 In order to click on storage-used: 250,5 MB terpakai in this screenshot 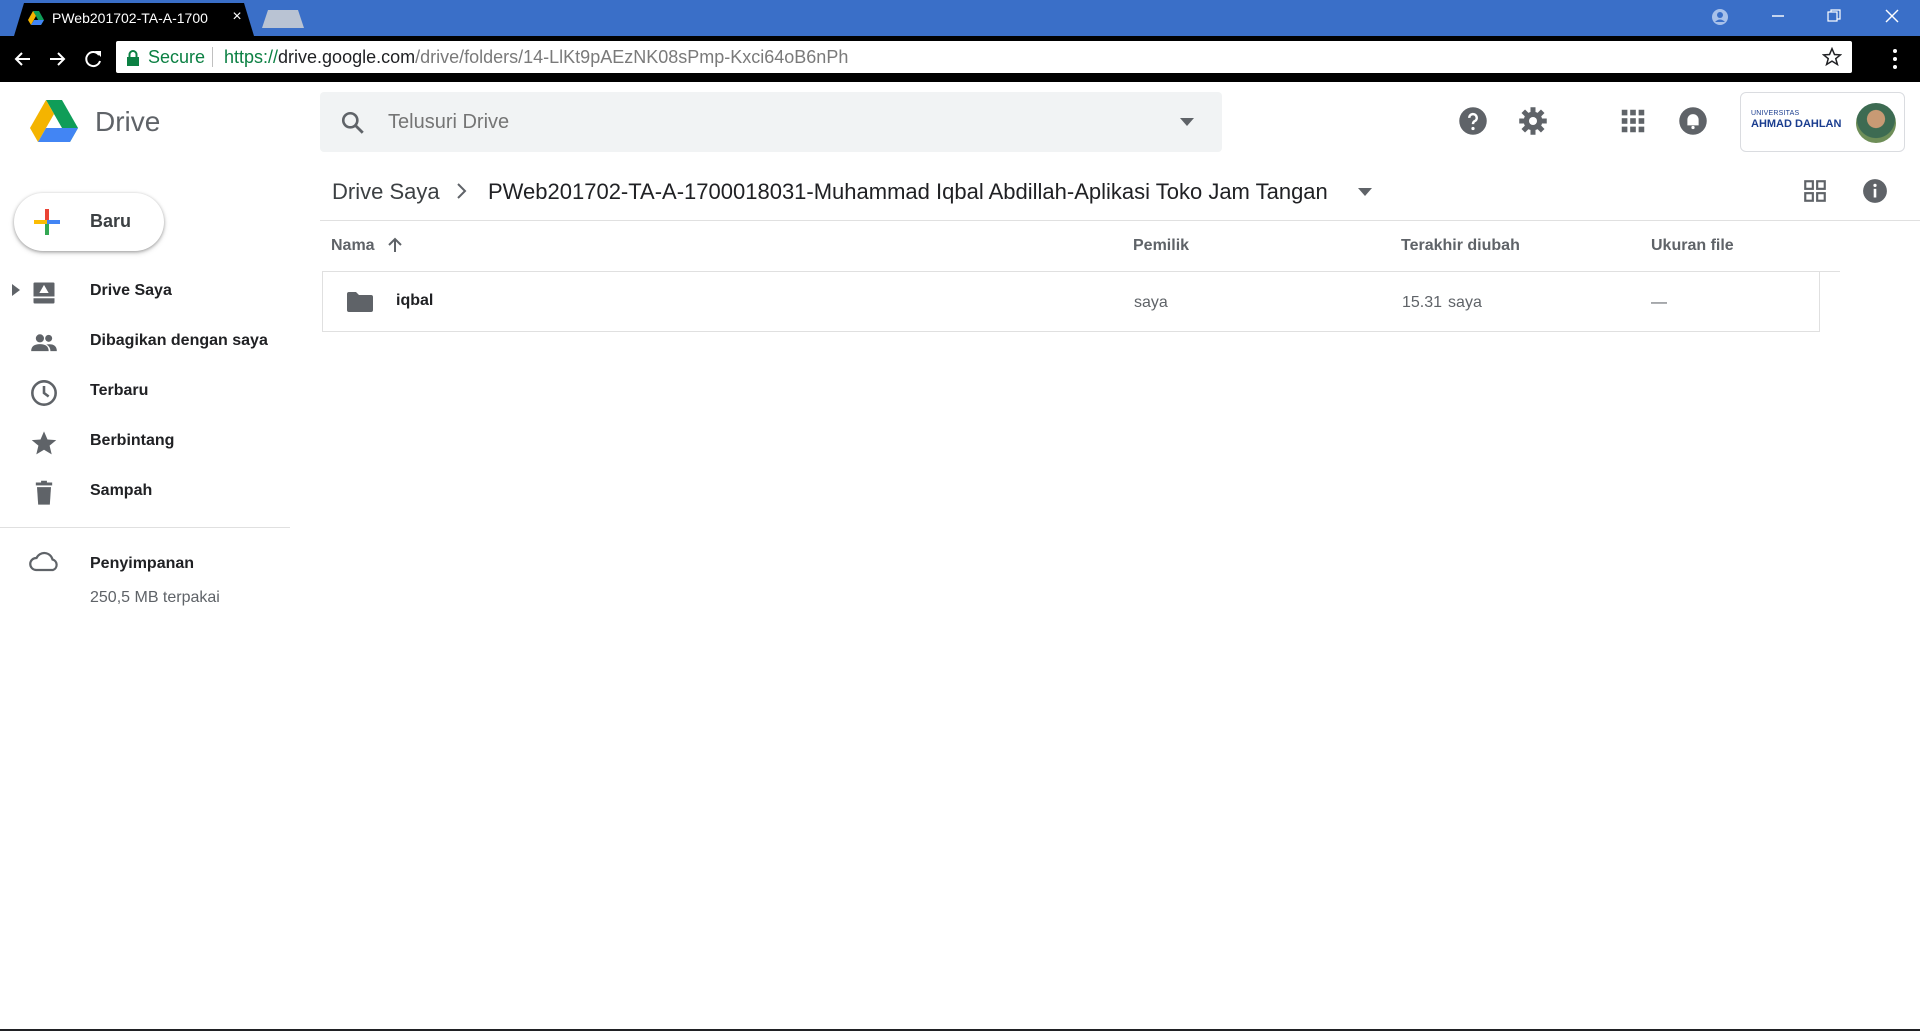, I will do `click(155, 597)`.